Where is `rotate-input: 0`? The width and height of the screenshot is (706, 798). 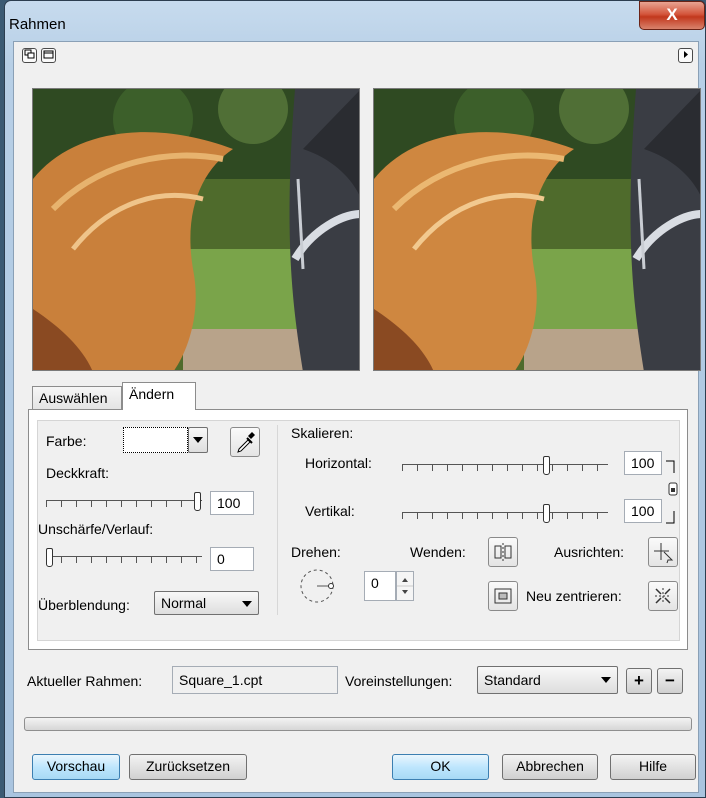
rotate-input: 0 is located at coordinates (380, 586).